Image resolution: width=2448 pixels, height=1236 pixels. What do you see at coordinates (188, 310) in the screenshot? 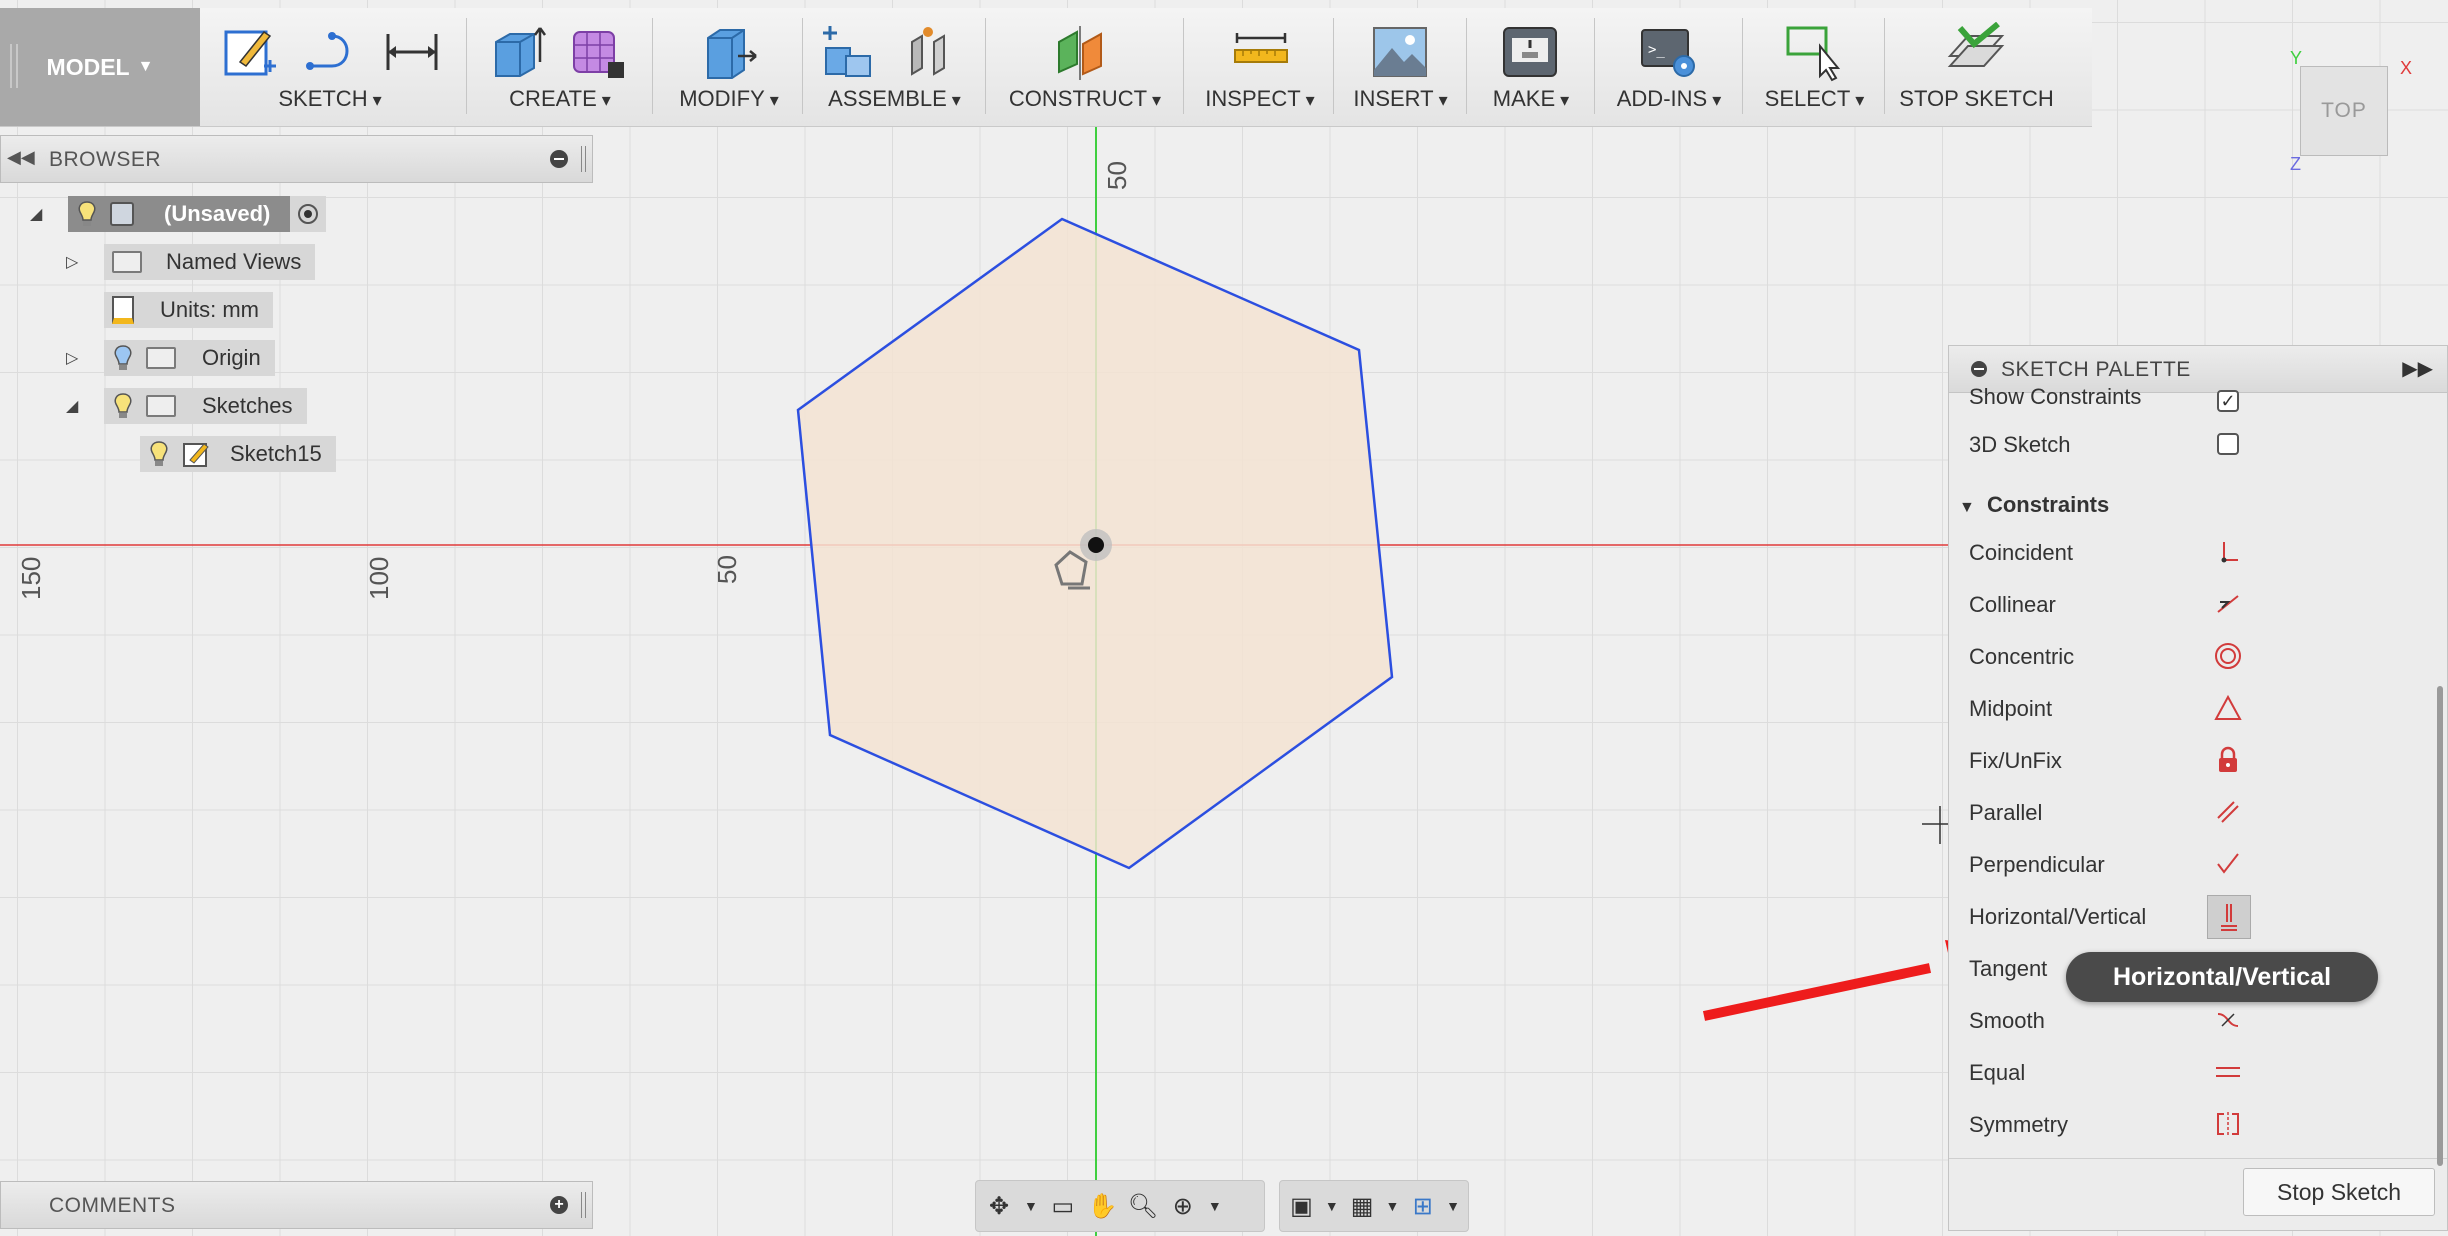
I see `tree-item-units: Units: mm` at bounding box center [188, 310].